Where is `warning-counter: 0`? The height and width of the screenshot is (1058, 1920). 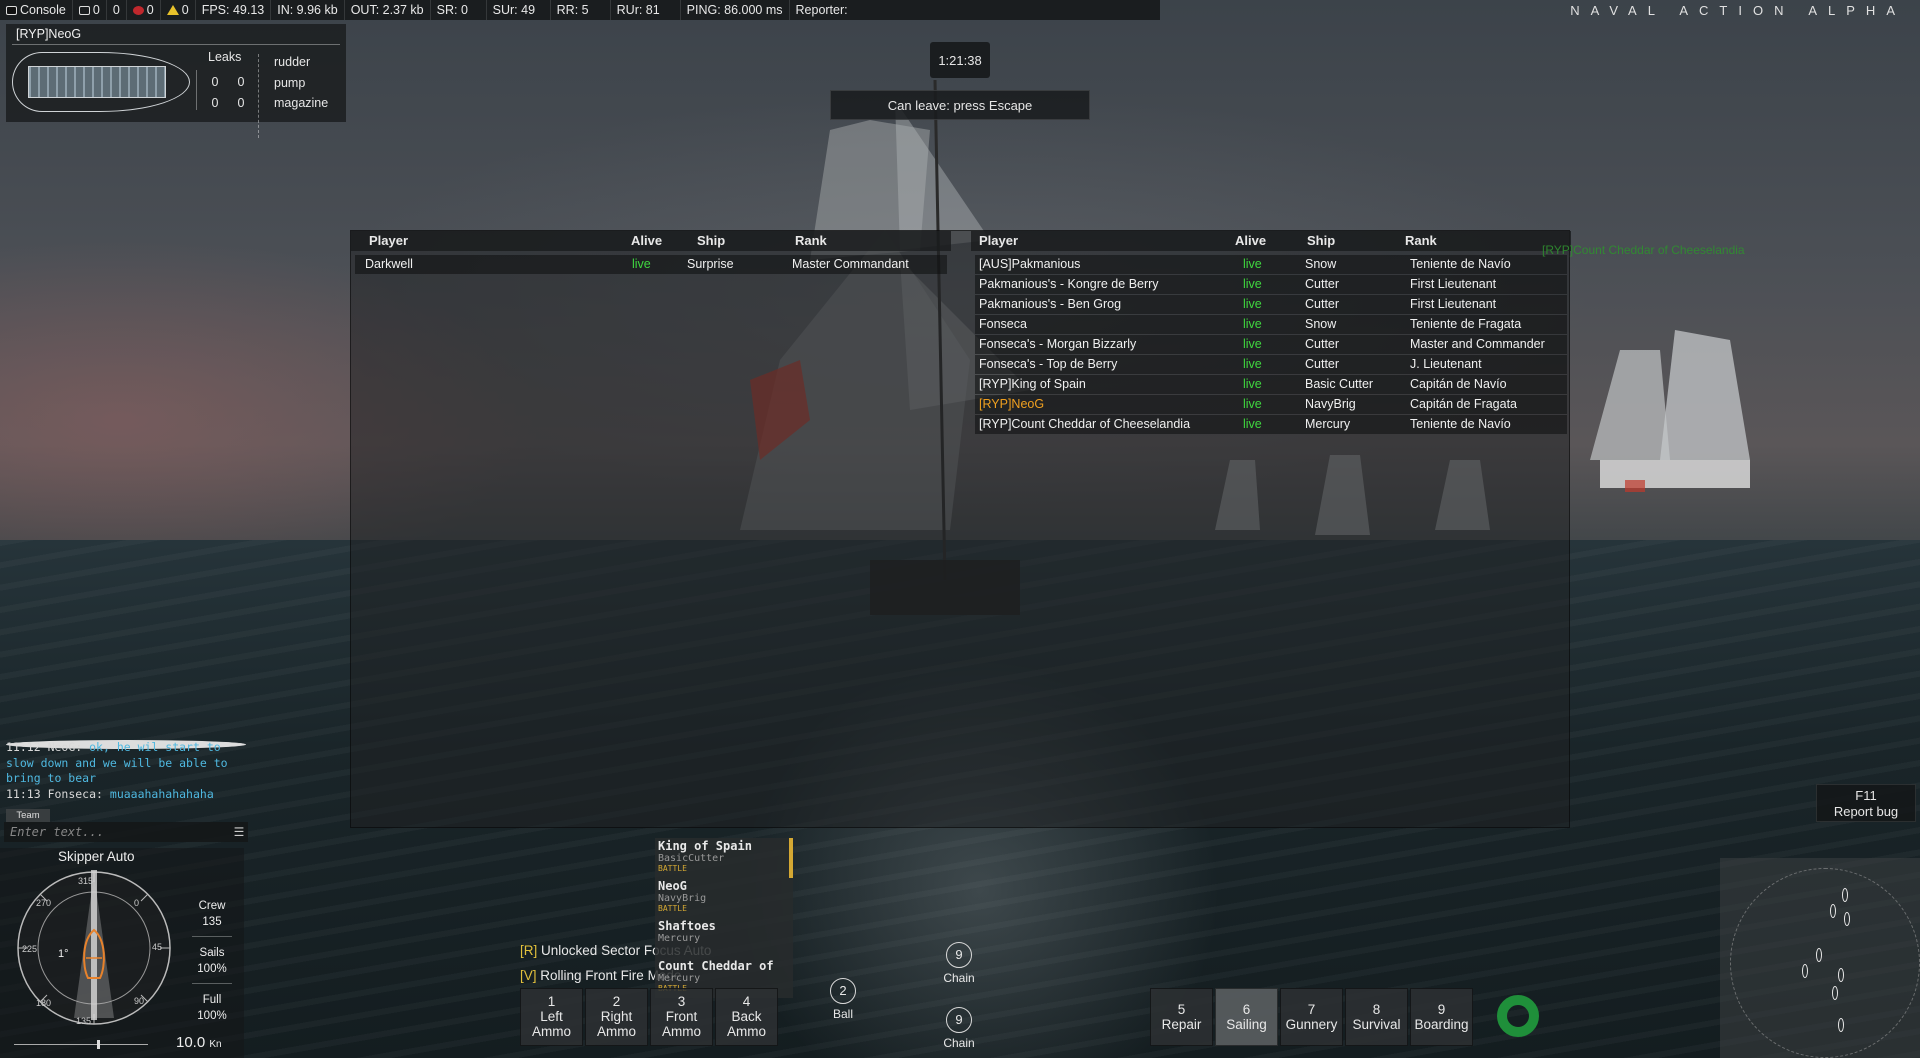 warning-counter: 0 is located at coordinates (178, 10).